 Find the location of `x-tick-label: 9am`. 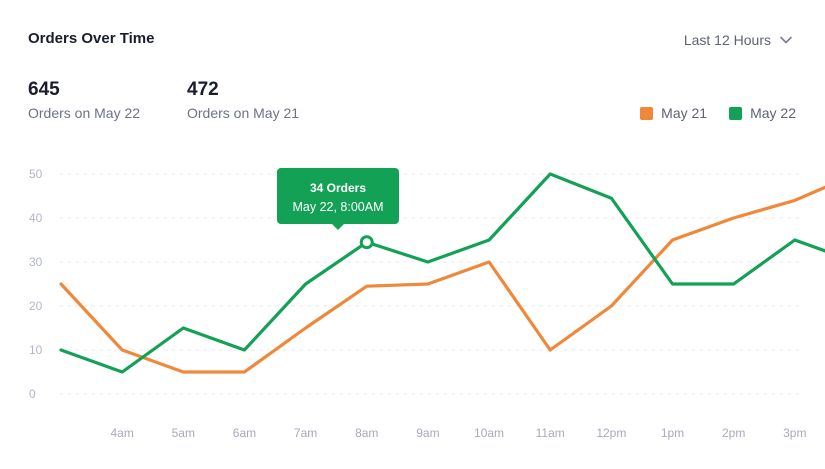

x-tick-label: 9am is located at coordinates (427, 433).